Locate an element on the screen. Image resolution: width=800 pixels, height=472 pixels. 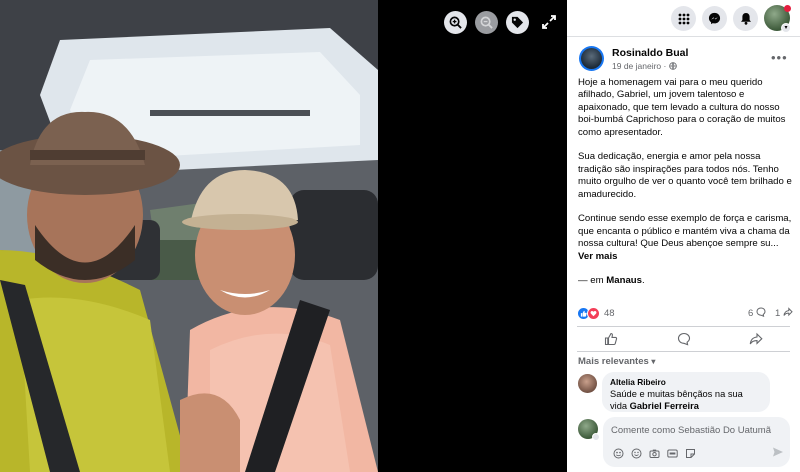
globe-icon is located at coordinates (672, 66).